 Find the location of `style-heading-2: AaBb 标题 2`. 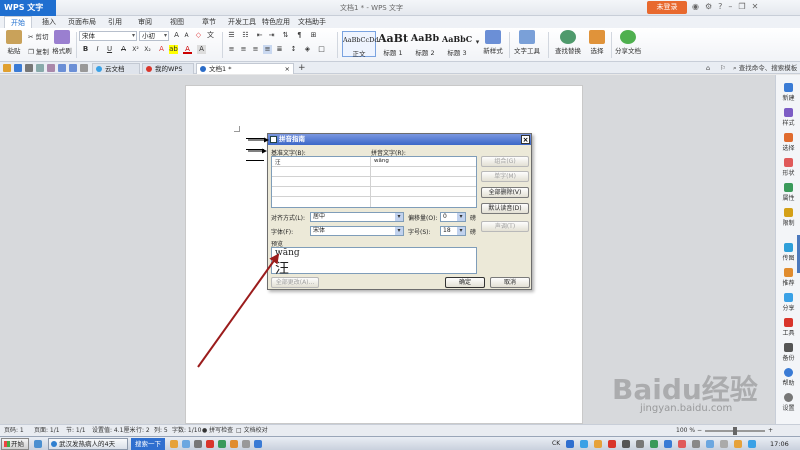

style-heading-2: AaBb 标题 2 is located at coordinates (425, 44).